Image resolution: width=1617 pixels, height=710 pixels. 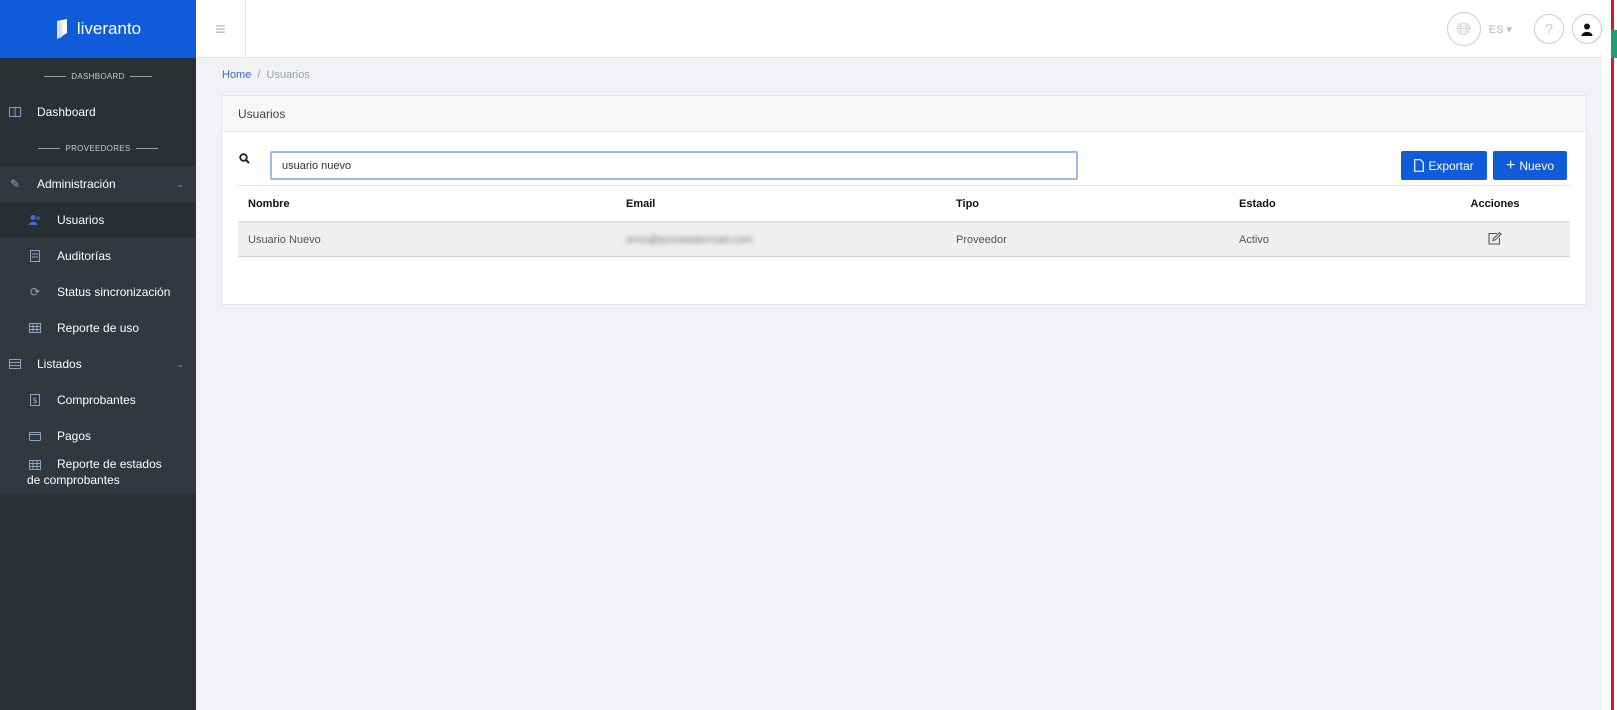 I want to click on sidebar-item-usuarios: Usuarios, so click(x=98, y=220).